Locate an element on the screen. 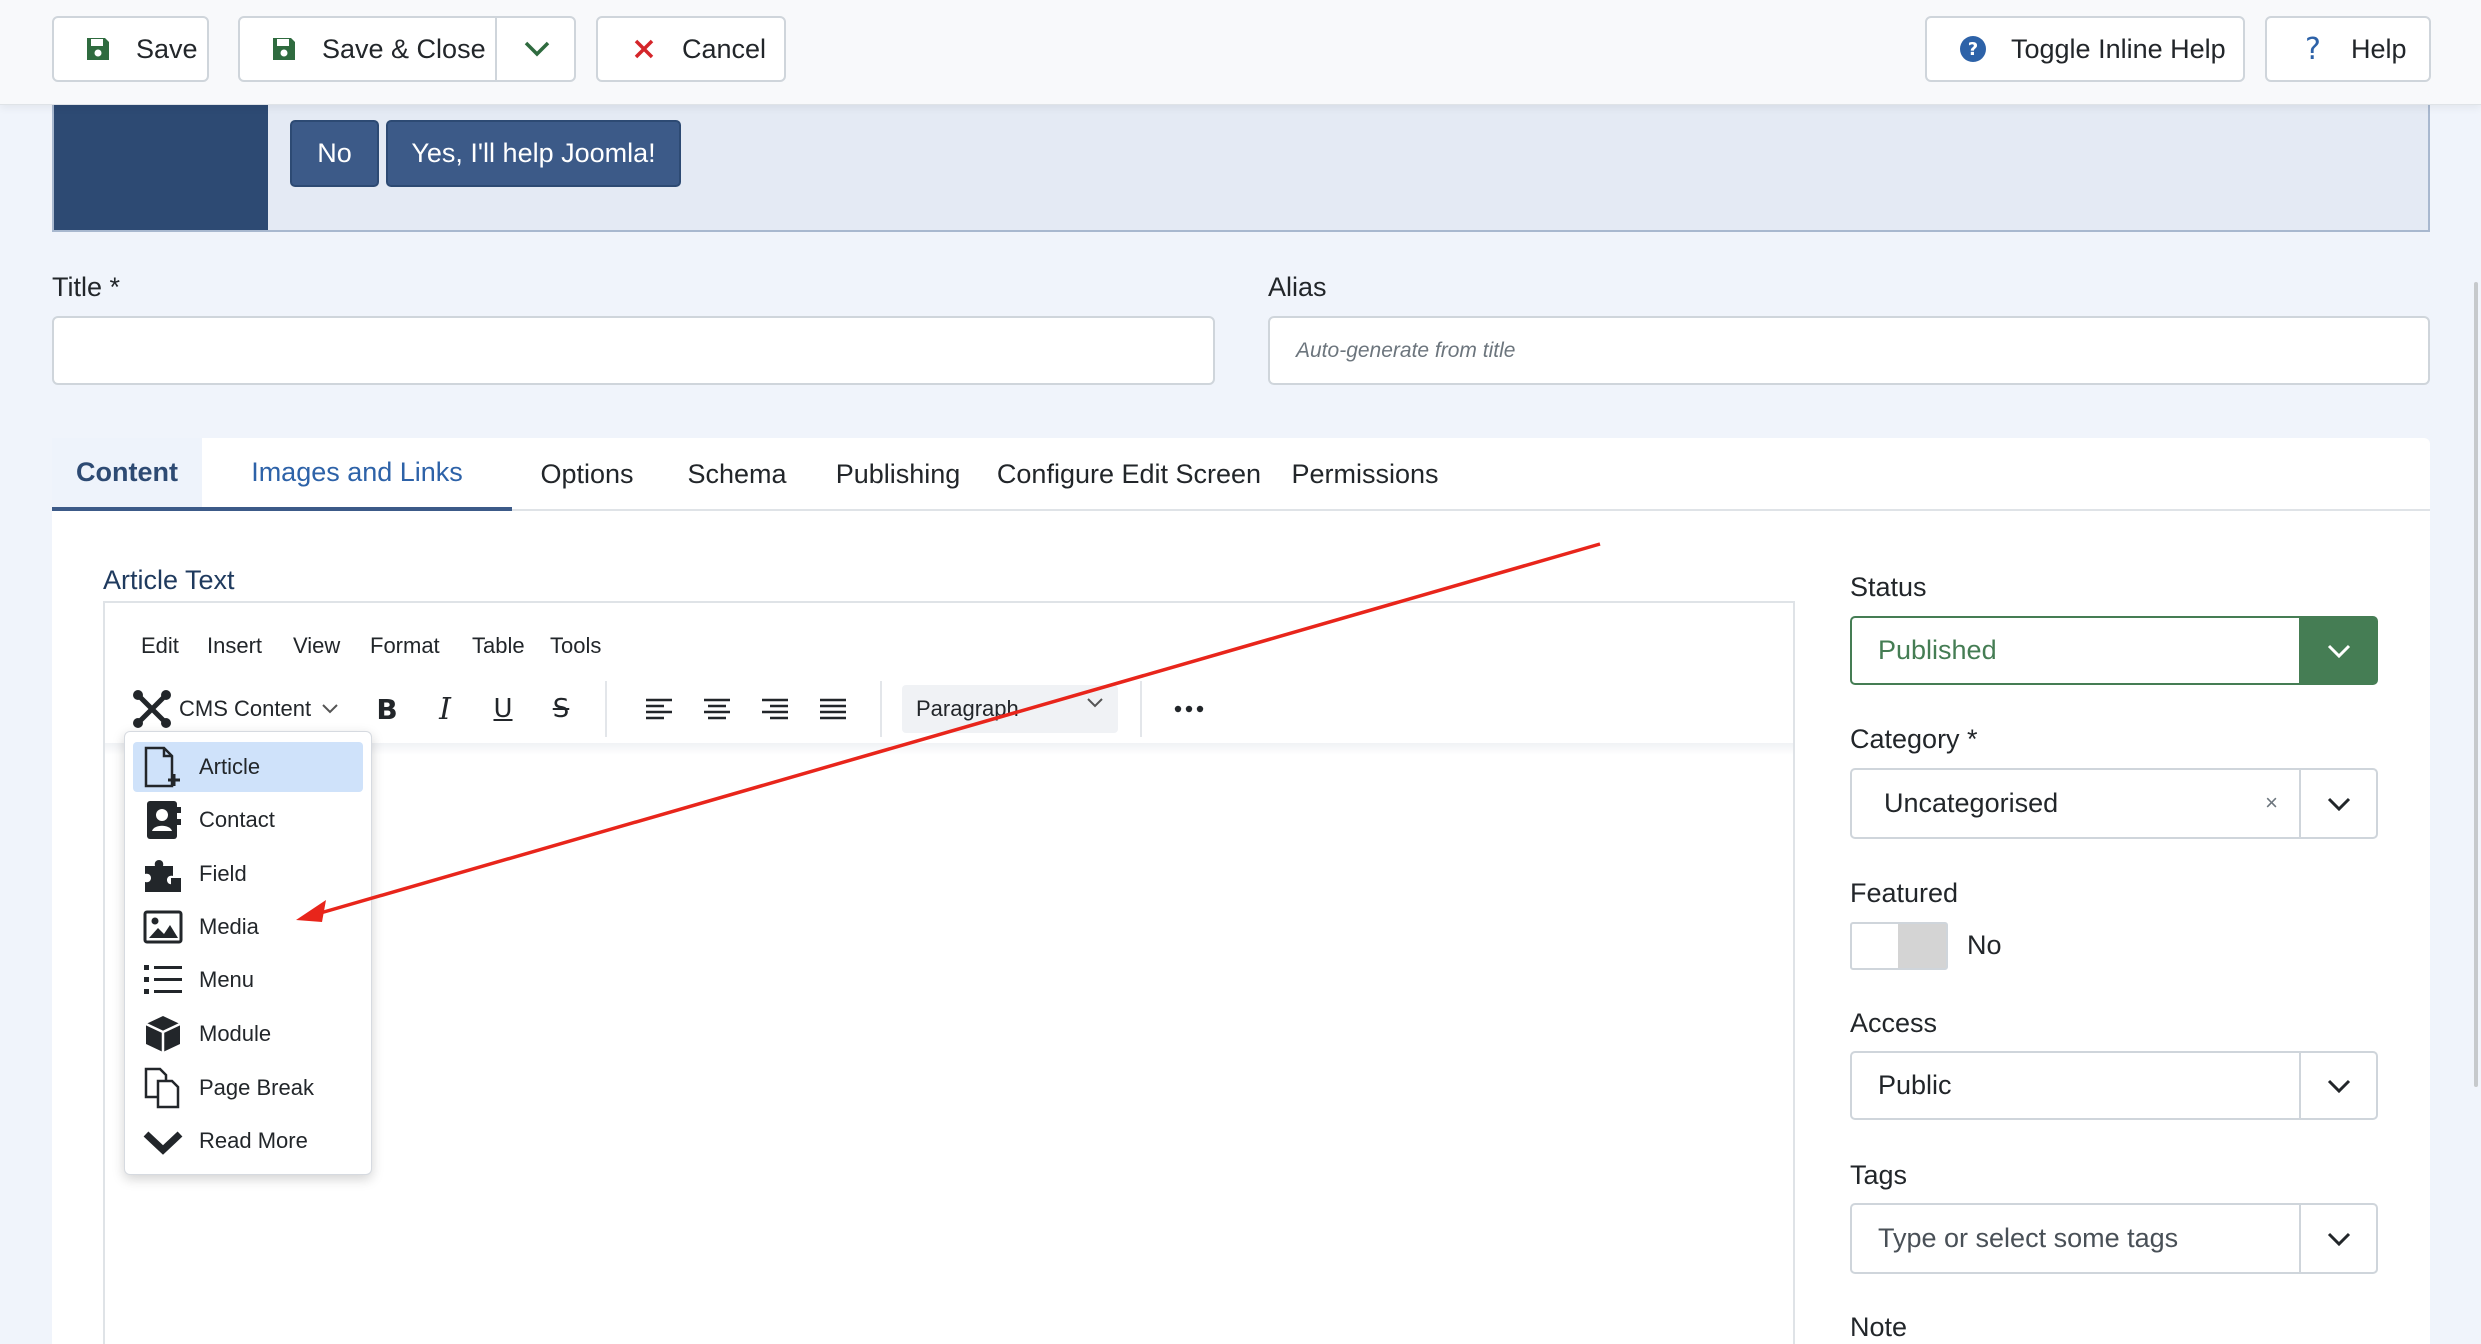 The image size is (2481, 1344). align-right-icon is located at coordinates (775, 709).